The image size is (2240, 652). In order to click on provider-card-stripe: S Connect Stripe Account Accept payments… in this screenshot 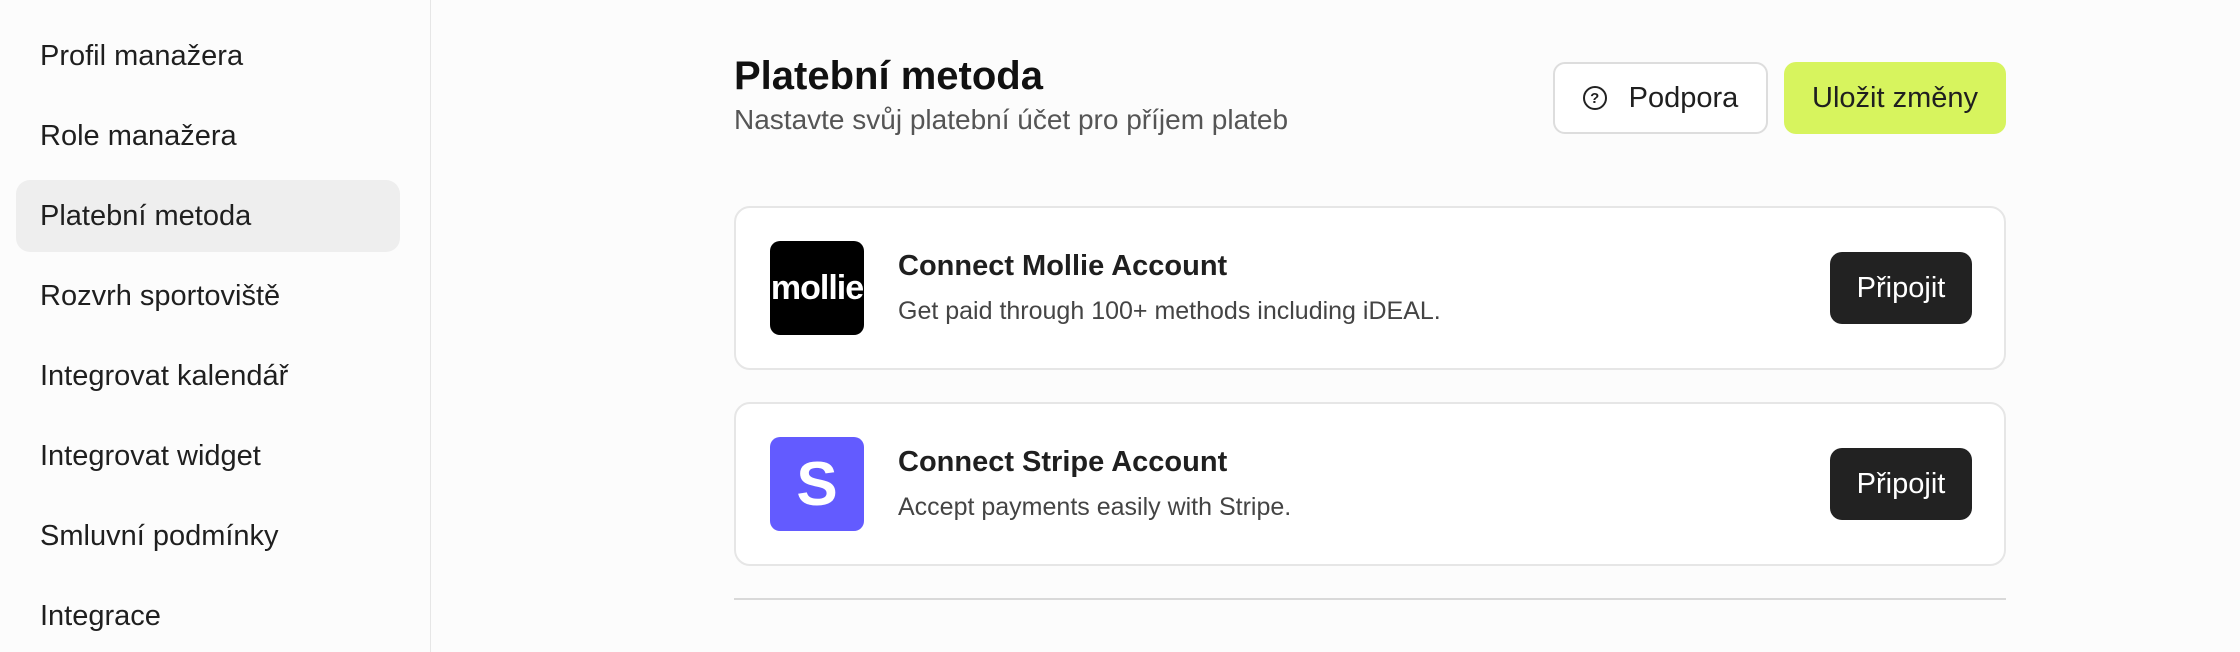, I will do `click(1370, 484)`.